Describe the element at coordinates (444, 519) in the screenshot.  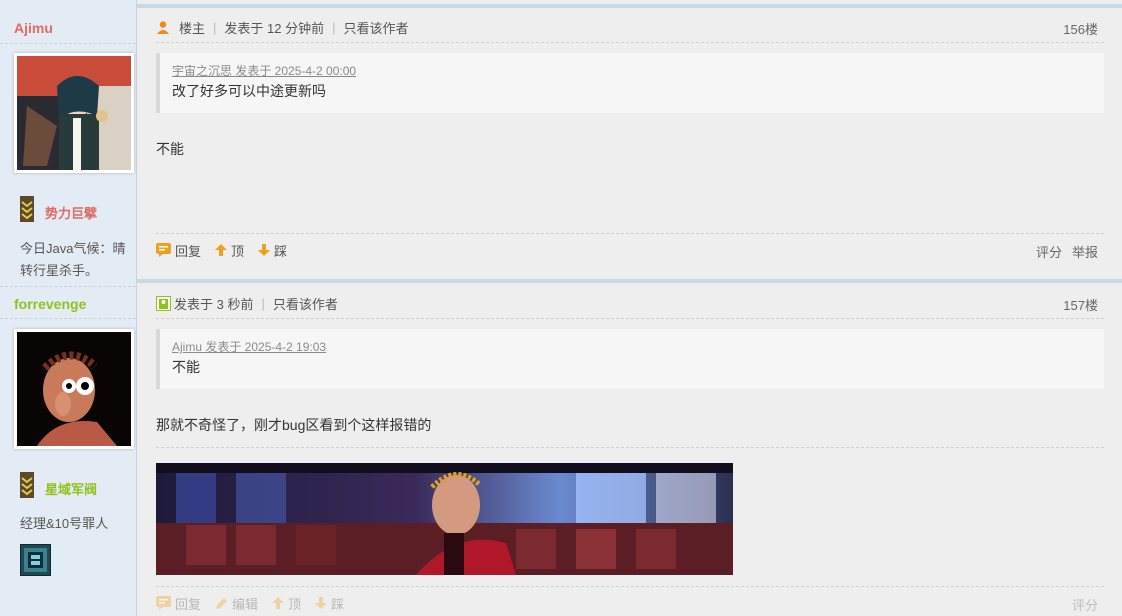
I see `attached-screenshot-image` at that location.